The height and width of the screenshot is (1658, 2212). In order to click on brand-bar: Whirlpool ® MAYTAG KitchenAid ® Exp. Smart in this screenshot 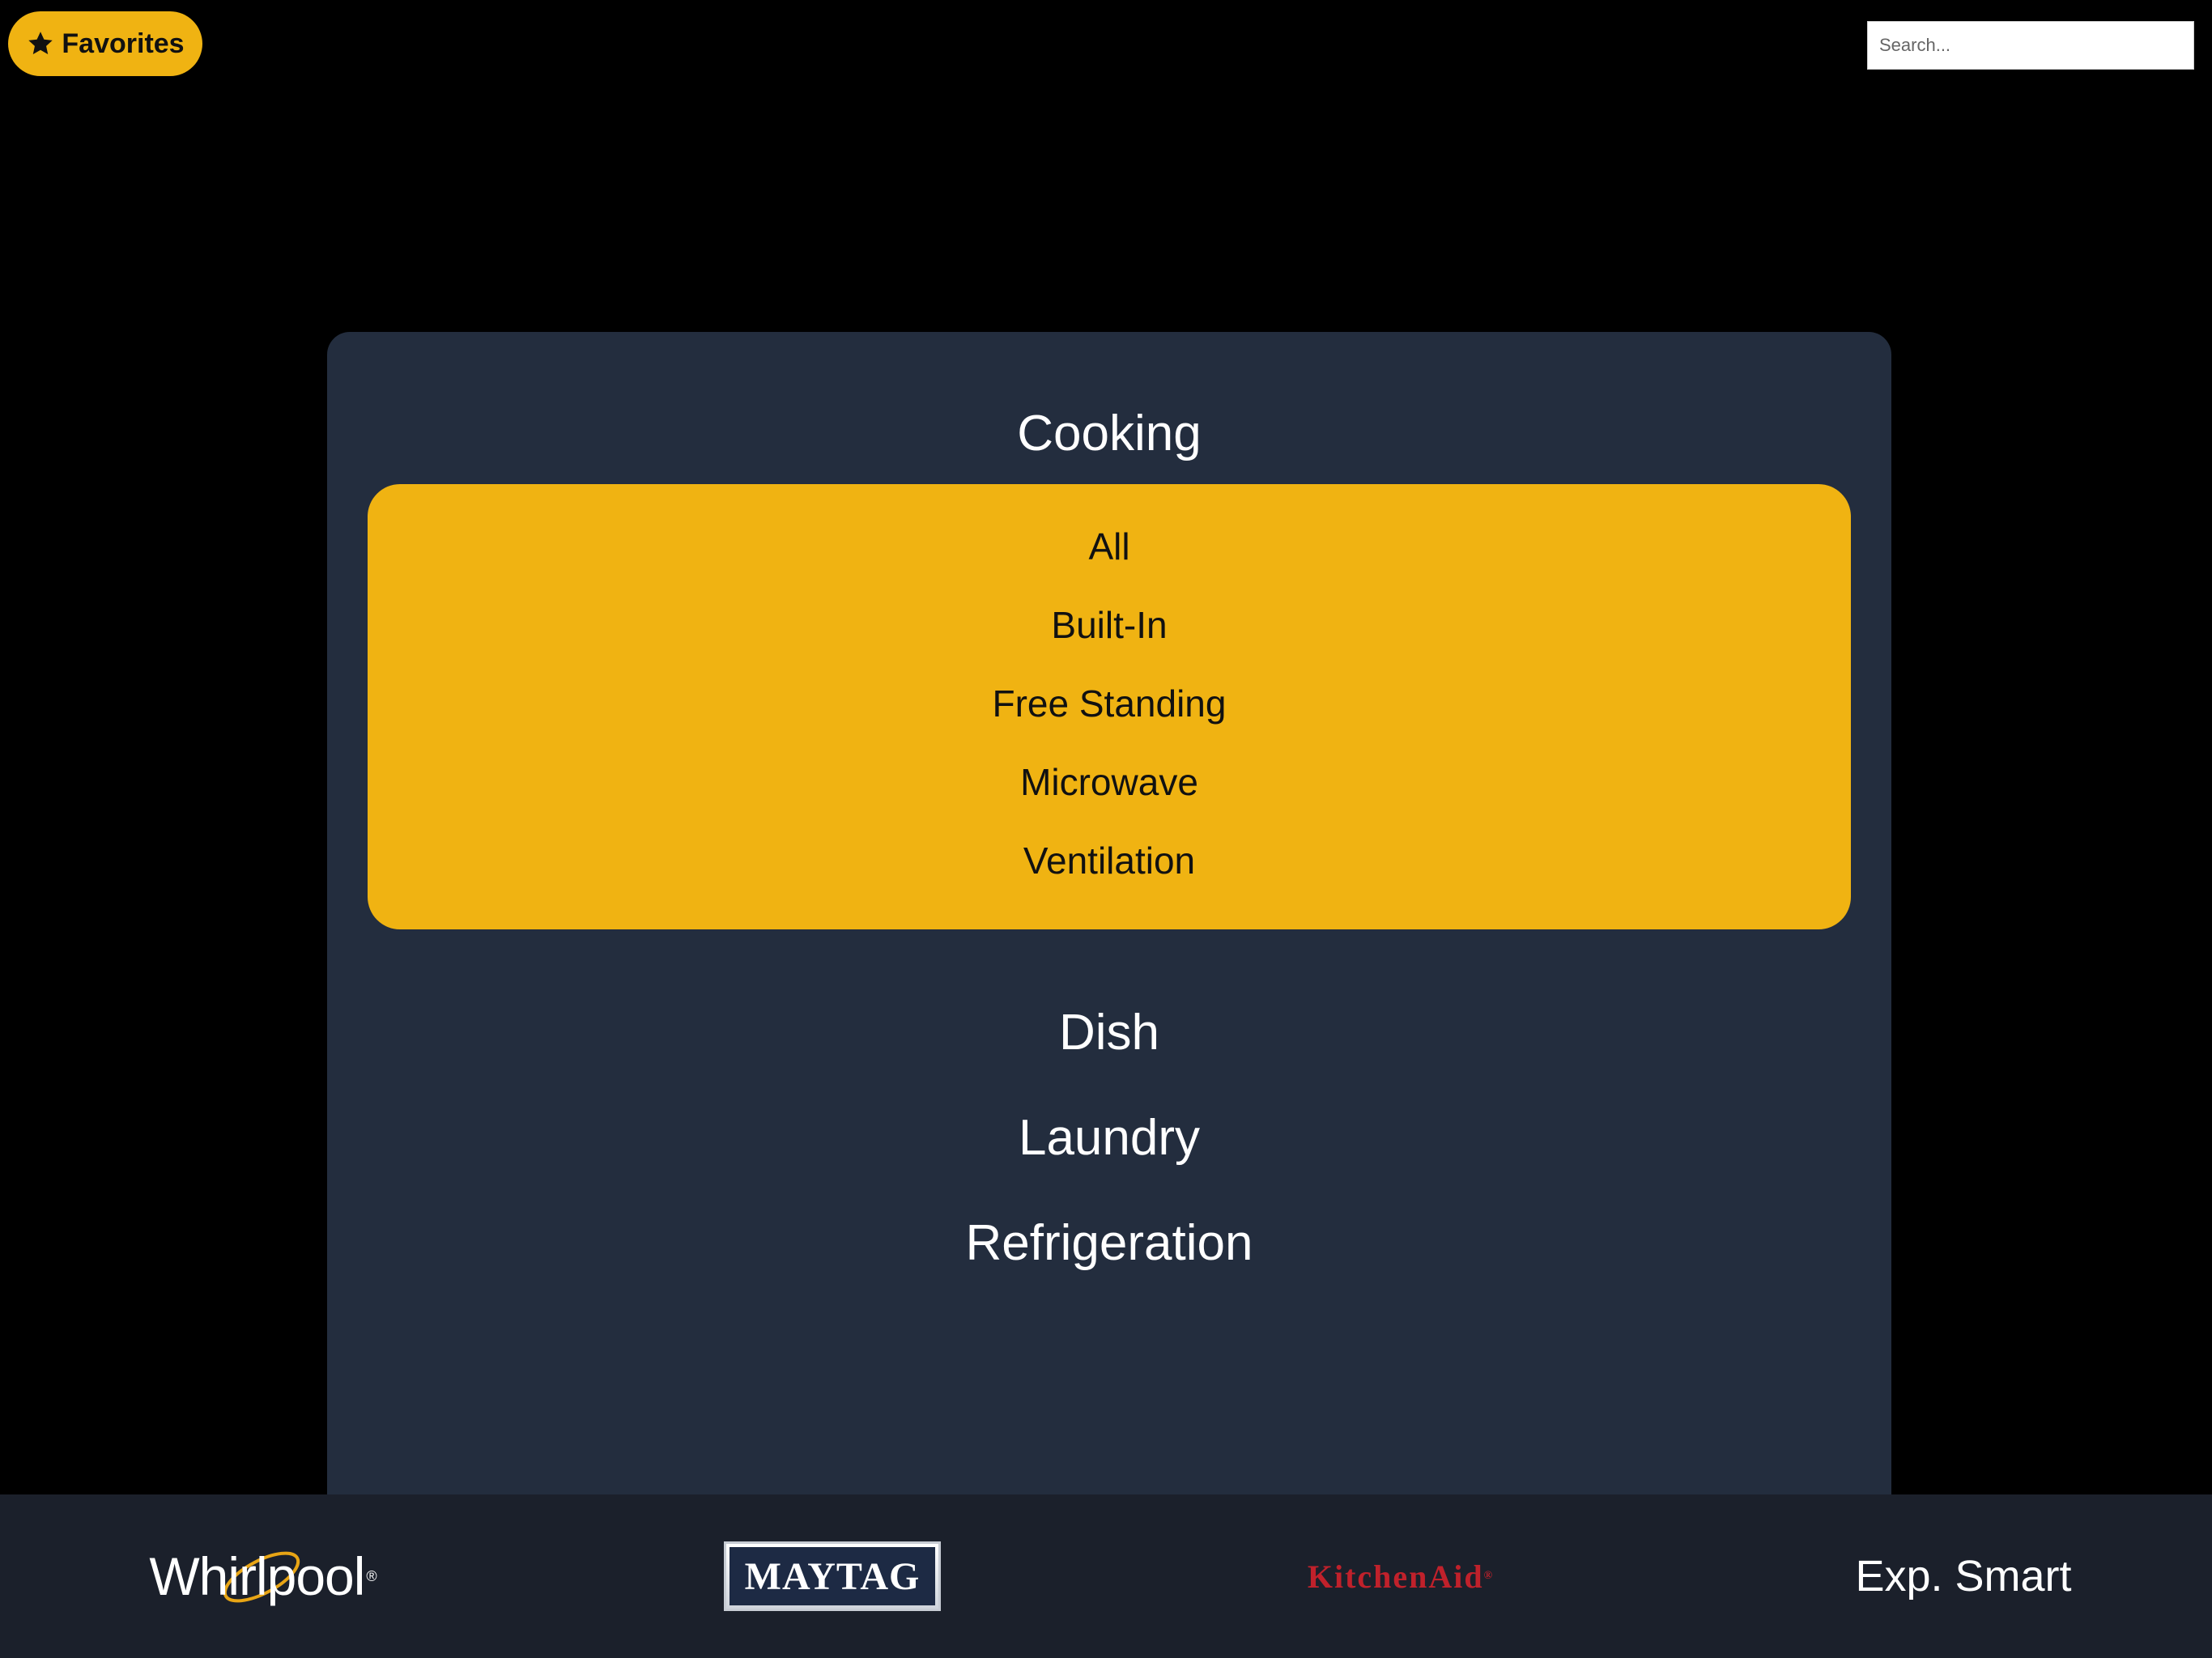, I will do `click(1106, 1576)`.